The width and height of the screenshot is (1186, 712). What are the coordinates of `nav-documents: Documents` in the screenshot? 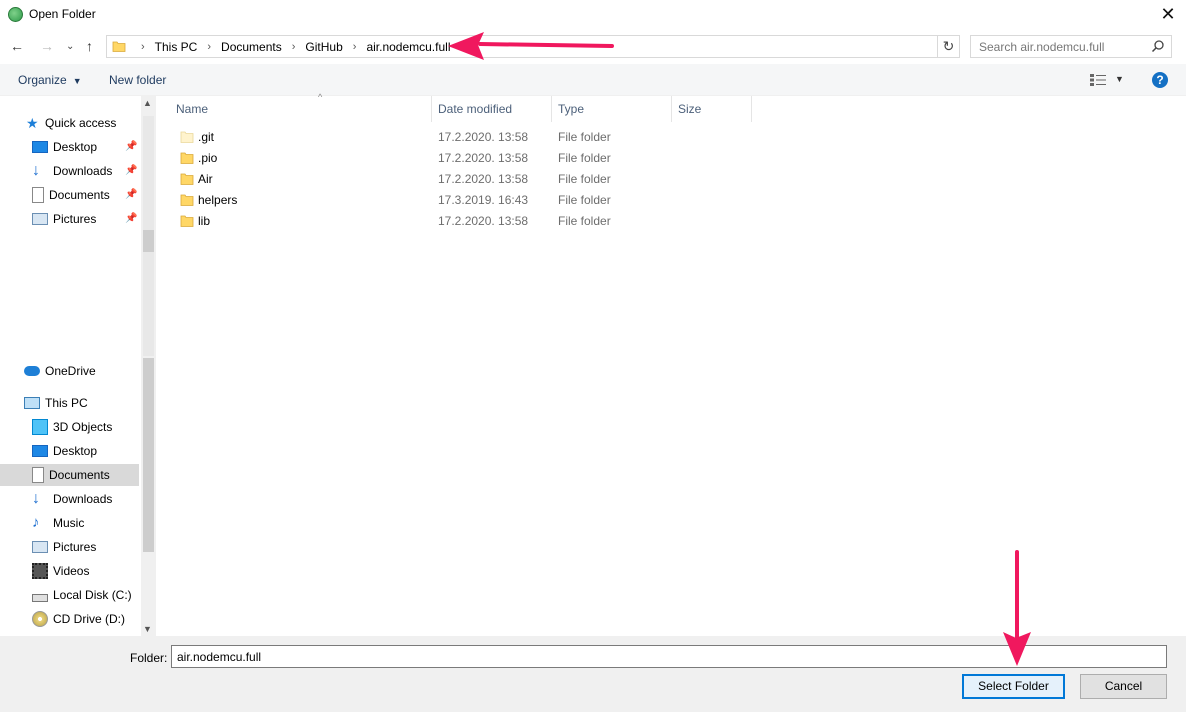 It's located at (69, 475).